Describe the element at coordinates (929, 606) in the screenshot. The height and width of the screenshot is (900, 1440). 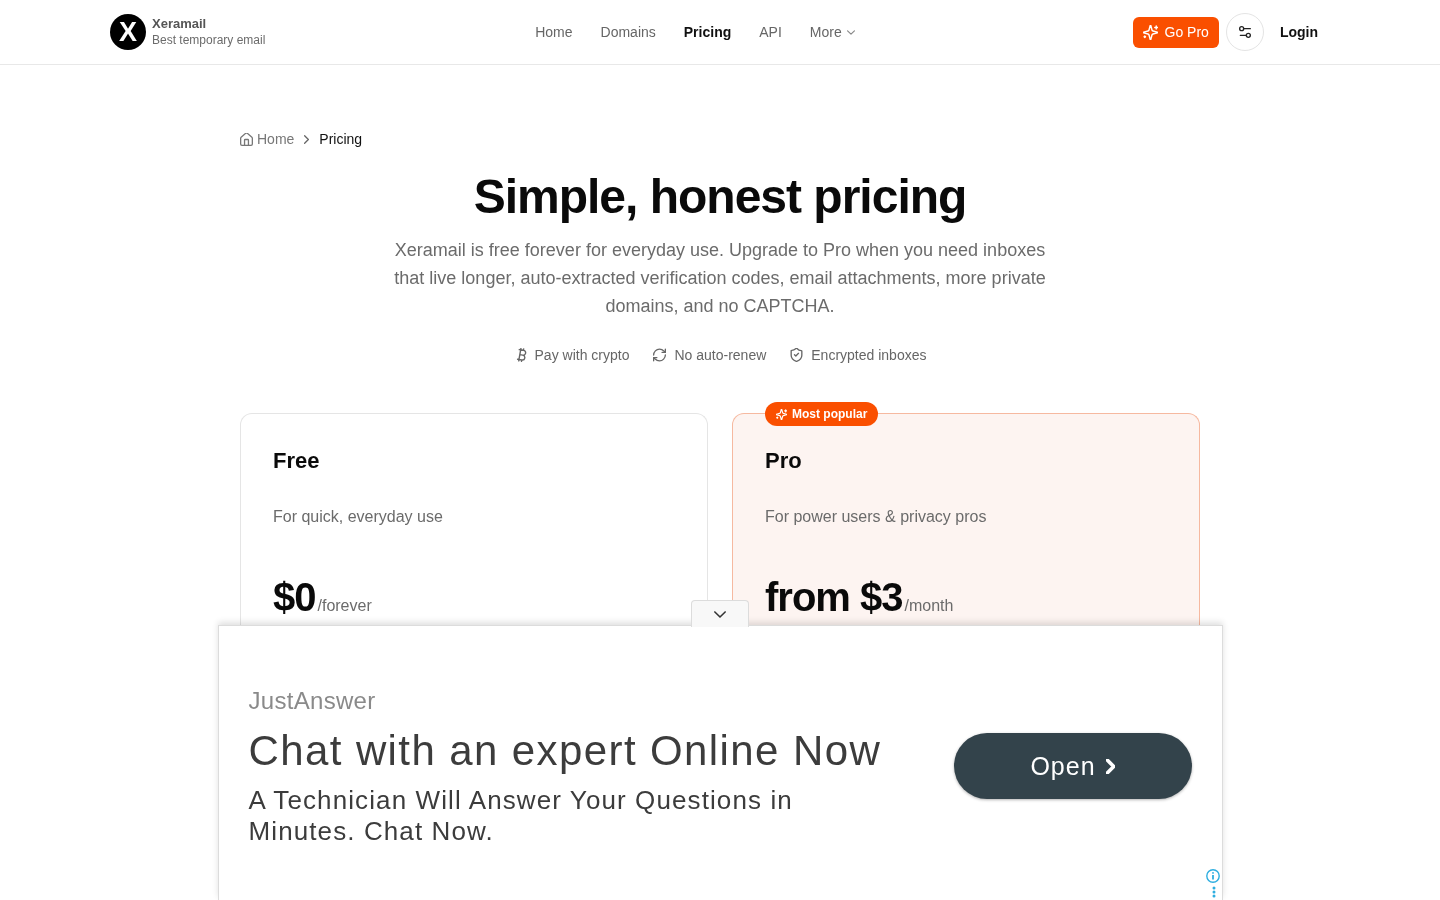
I see `plan-period: /month` at that location.